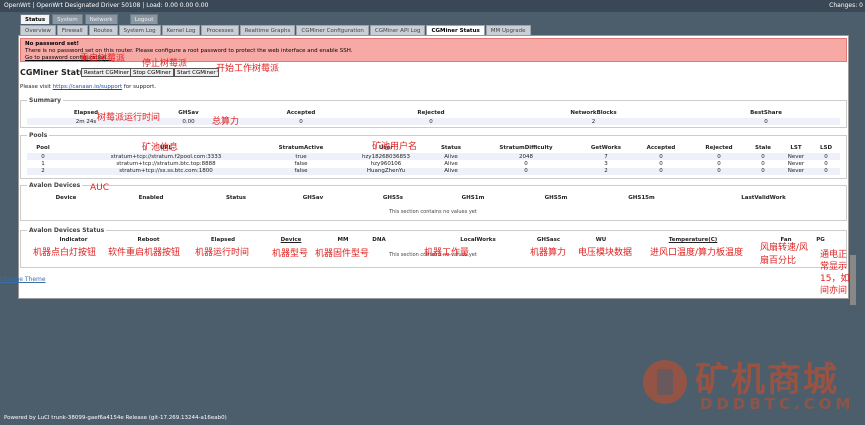 The image size is (865, 425). What do you see at coordinates (139, 30) in the screenshot?
I see `subtab-system-log: System Log` at bounding box center [139, 30].